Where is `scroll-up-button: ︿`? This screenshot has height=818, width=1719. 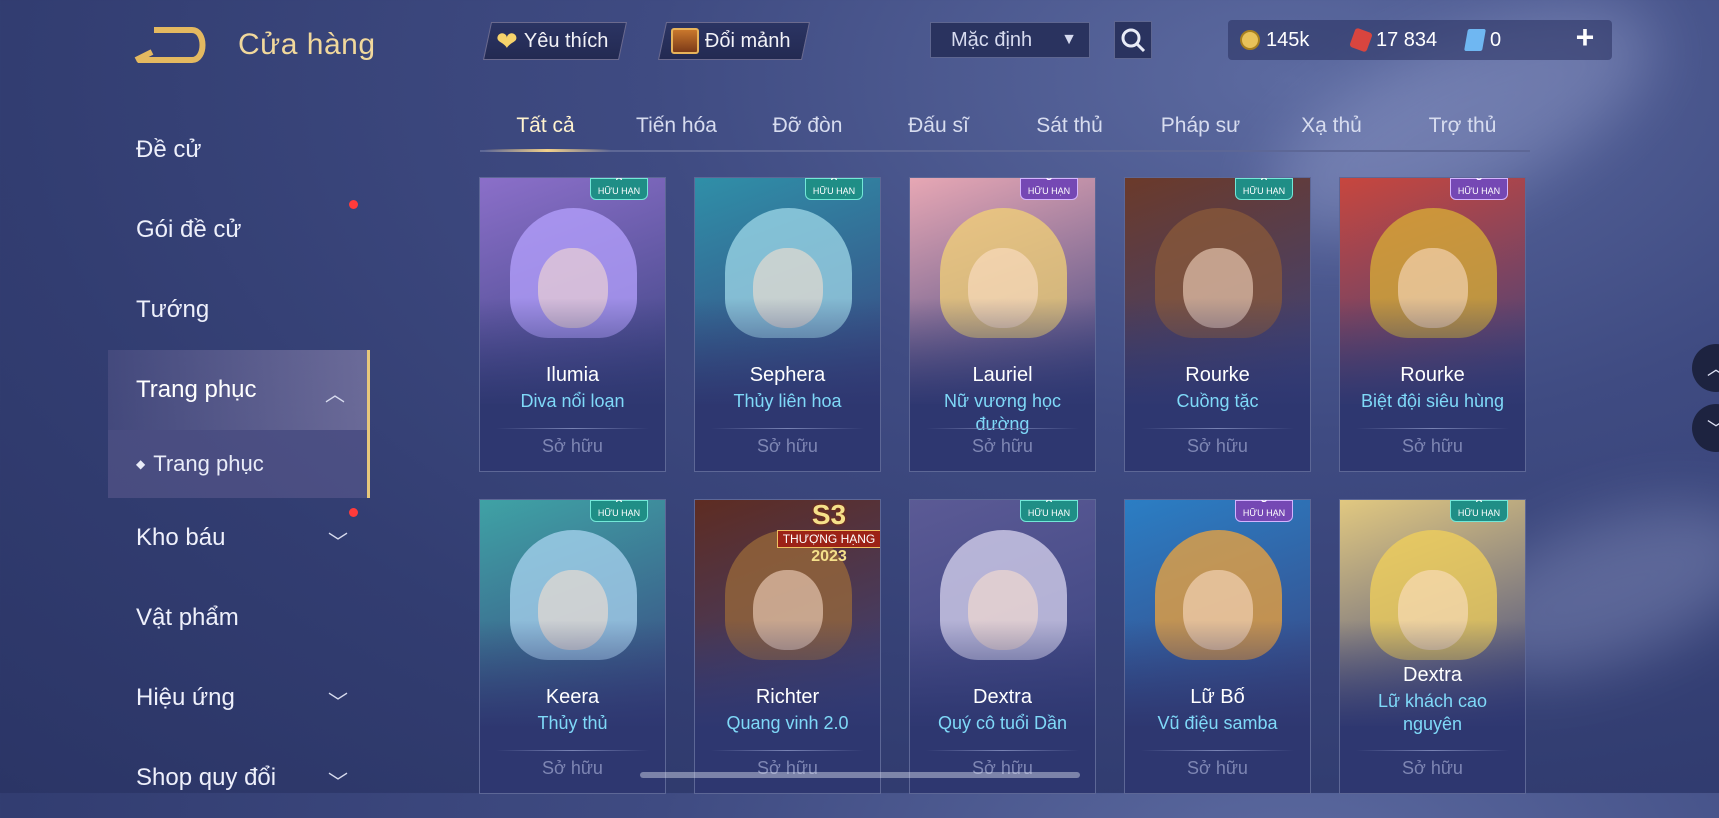
scroll-up-button: ︿ is located at coordinates (1705, 368).